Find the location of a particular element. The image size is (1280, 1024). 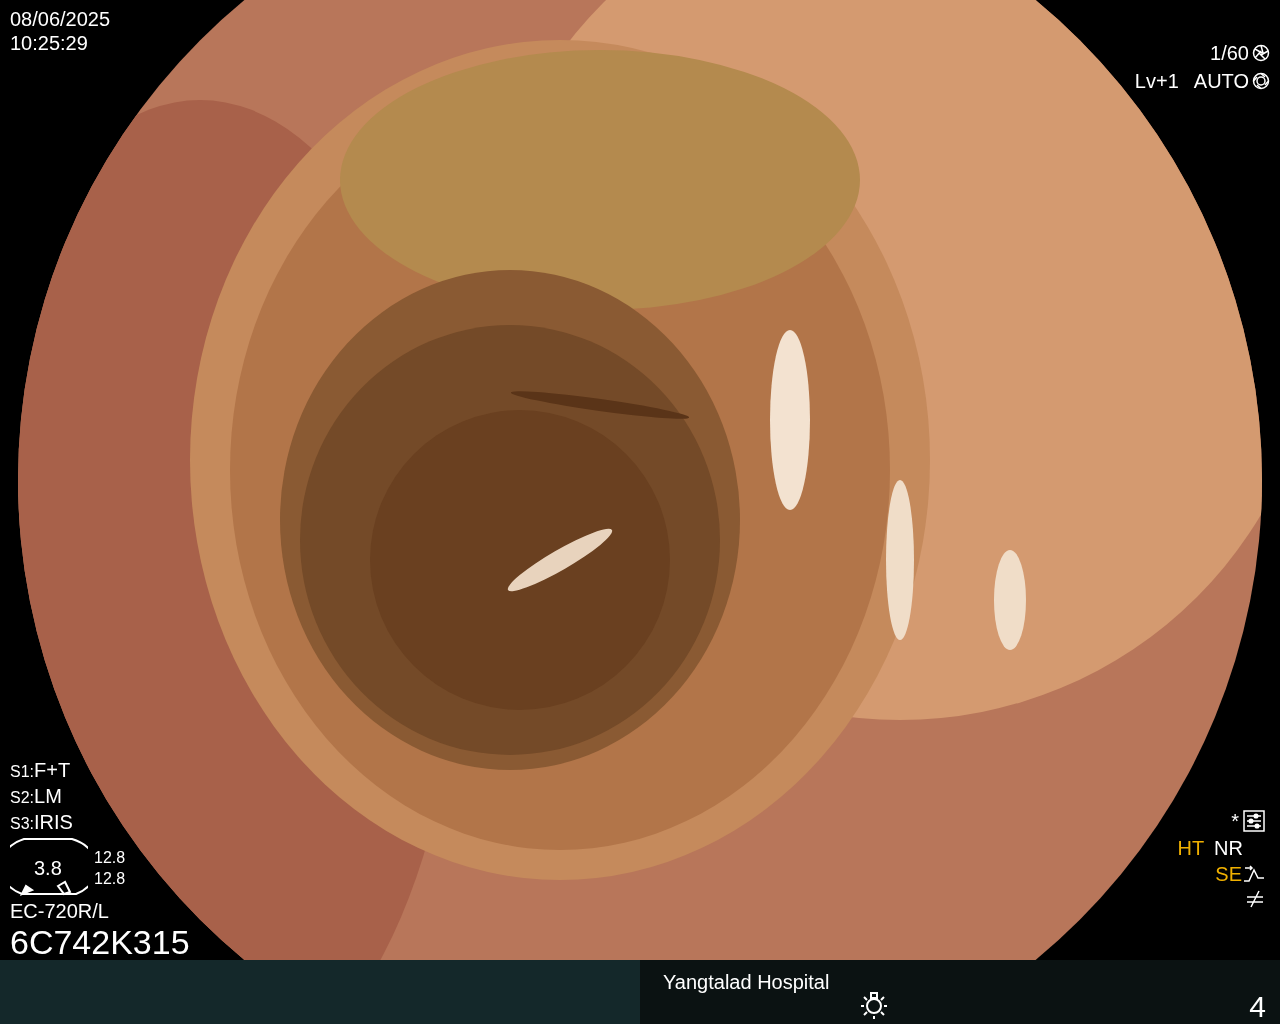

iris-mode-text: AUTO is located at coordinates (1221, 81).